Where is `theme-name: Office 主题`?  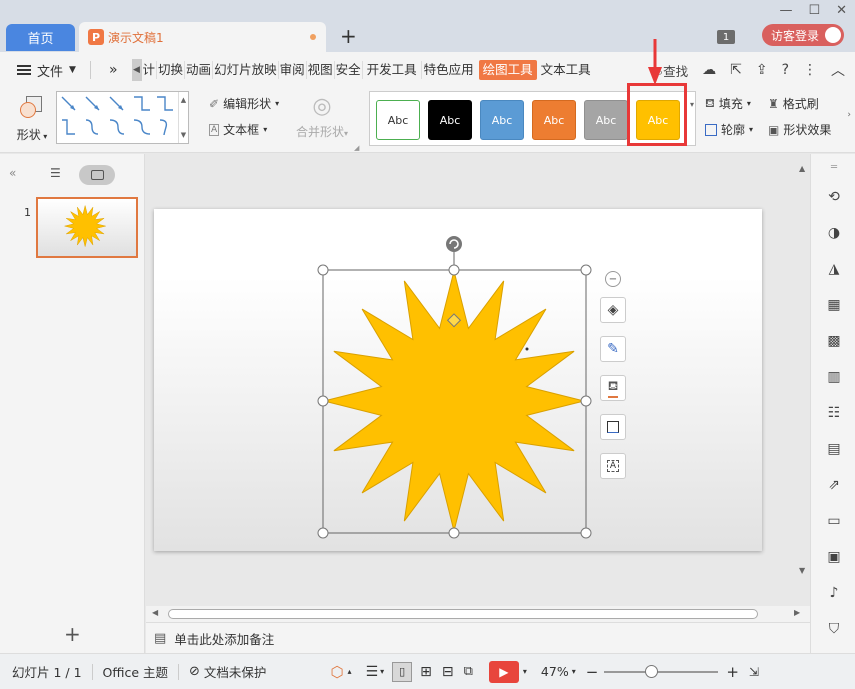 theme-name: Office 主题 is located at coordinates (135, 671).